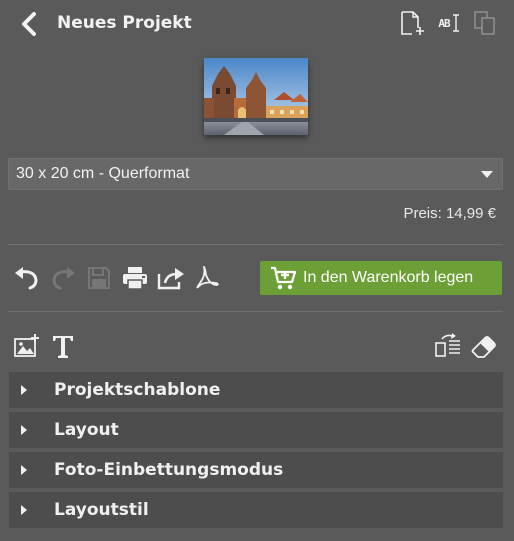 This screenshot has height=541, width=514. What do you see at coordinates (487, 174) in the screenshot?
I see `chevron-down-icon` at bounding box center [487, 174].